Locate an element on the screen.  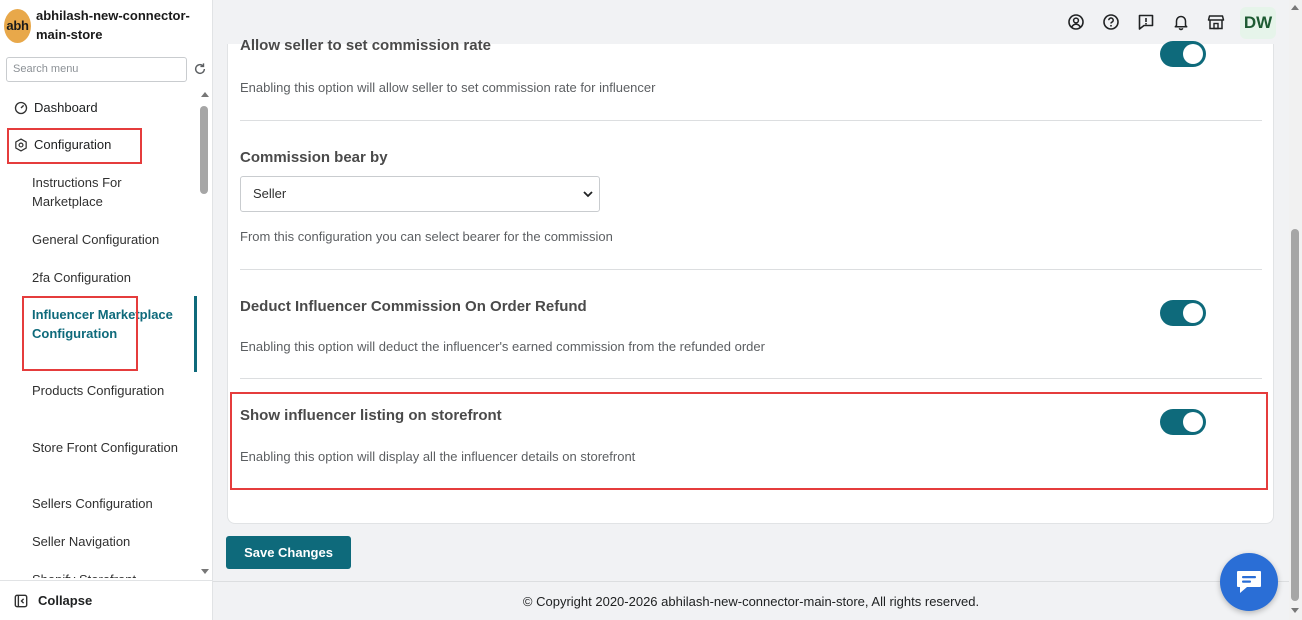
store-icon is located at coordinates (1216, 22).